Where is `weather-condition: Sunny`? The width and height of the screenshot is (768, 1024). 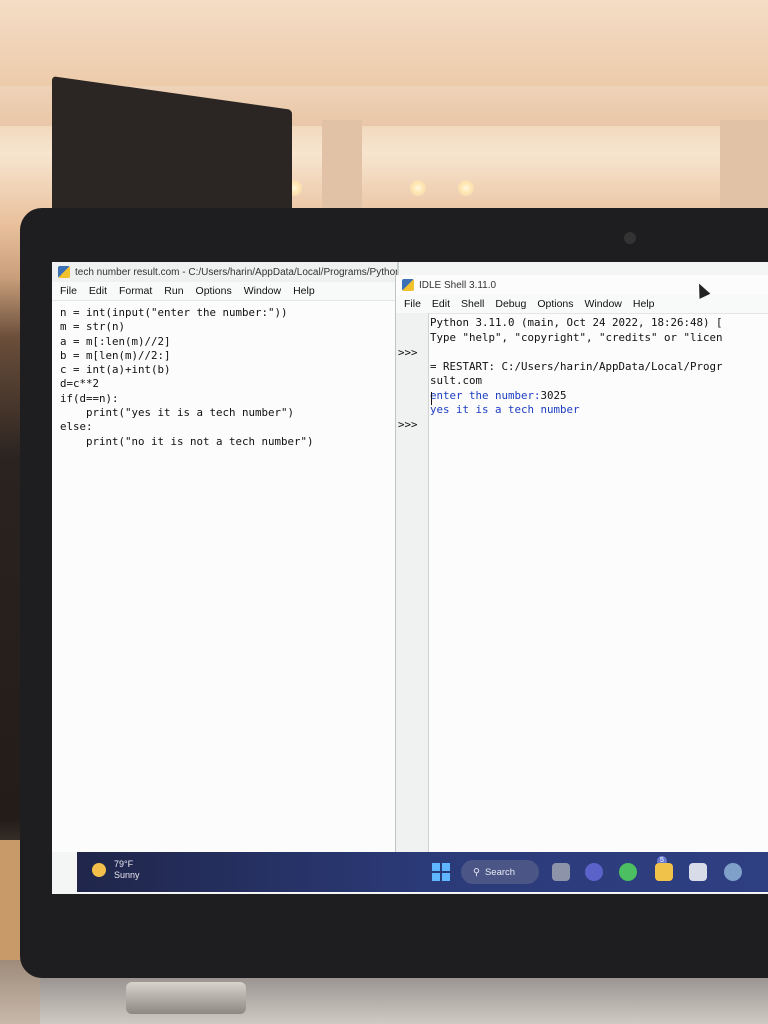
weather-condition: Sunny is located at coordinates (127, 875).